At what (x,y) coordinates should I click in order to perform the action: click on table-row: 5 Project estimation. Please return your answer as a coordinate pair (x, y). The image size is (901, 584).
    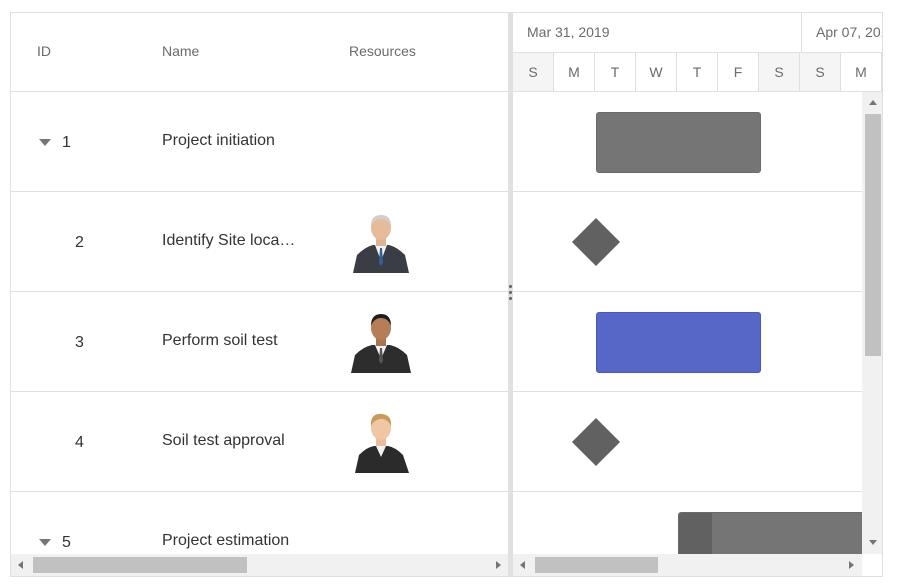
    Looking at the image, I should click on (259, 523).